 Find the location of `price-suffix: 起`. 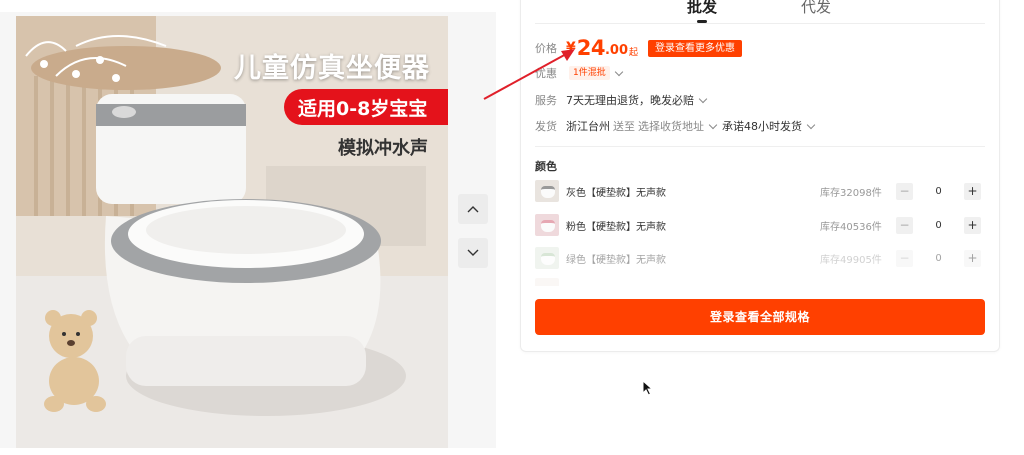

price-suffix: 起 is located at coordinates (634, 53).